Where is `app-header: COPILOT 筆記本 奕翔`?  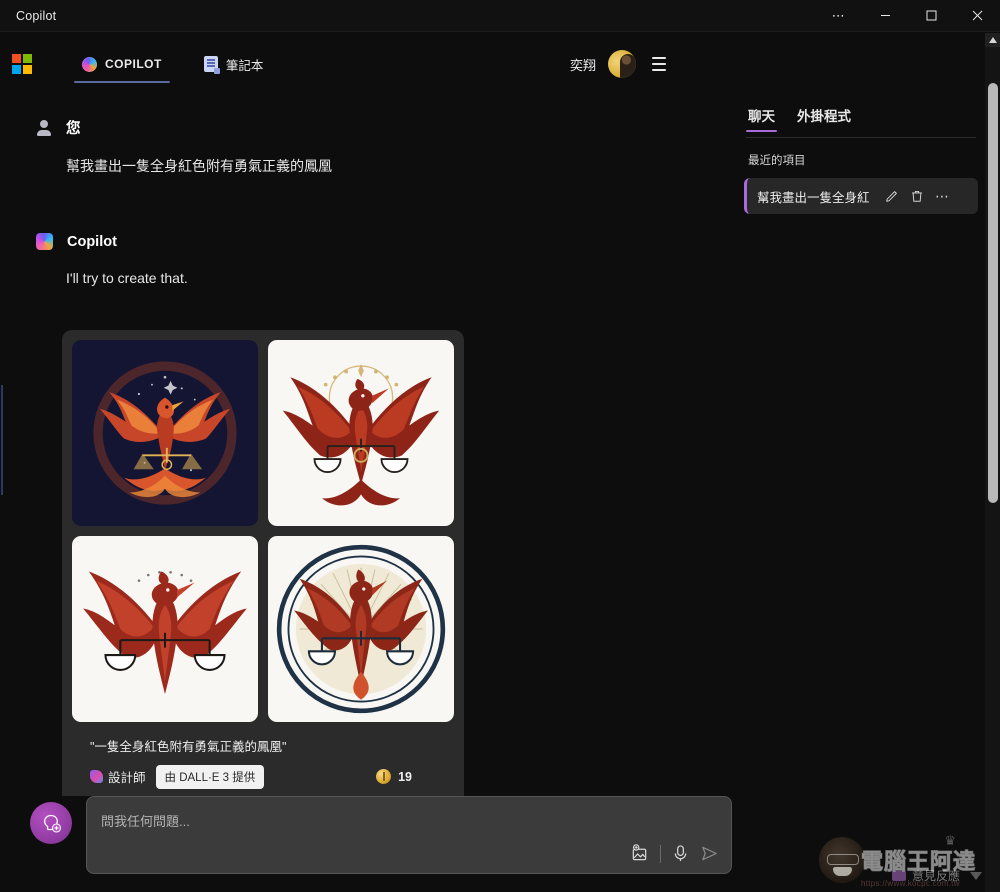 app-header: COPILOT 筆記本 奕翔 is located at coordinates (500, 64).